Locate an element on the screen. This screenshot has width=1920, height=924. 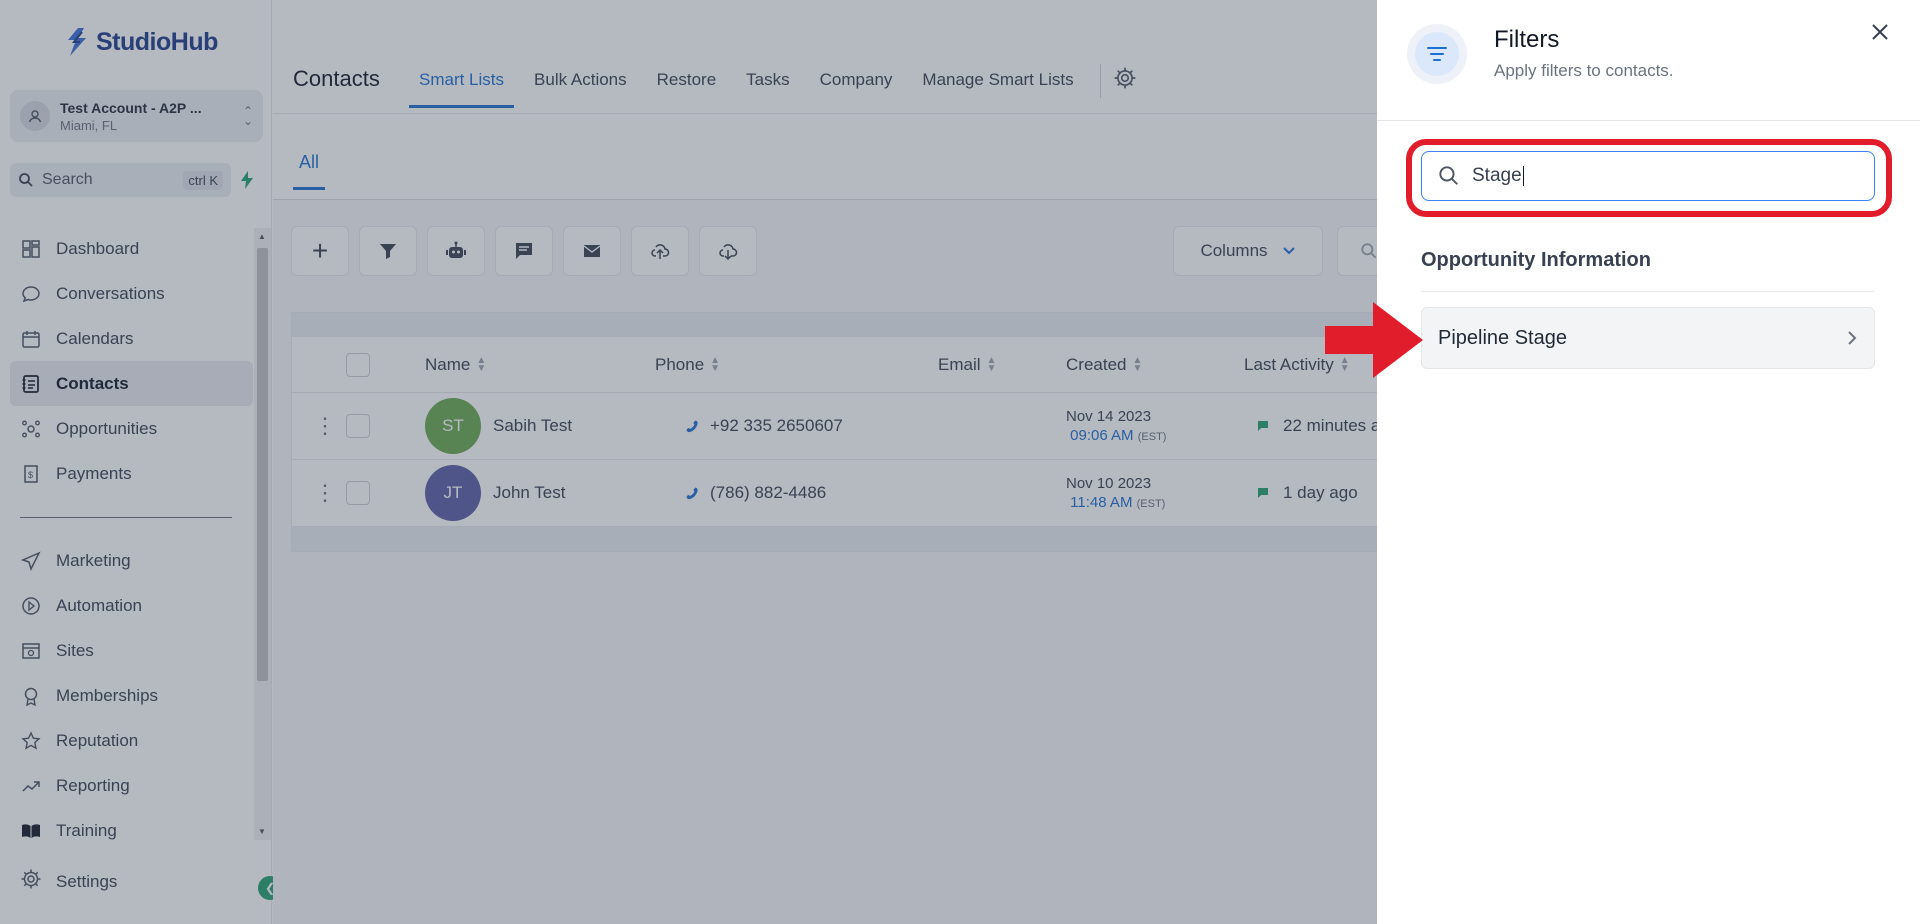
section-divider is located at coordinates (1647, 291).